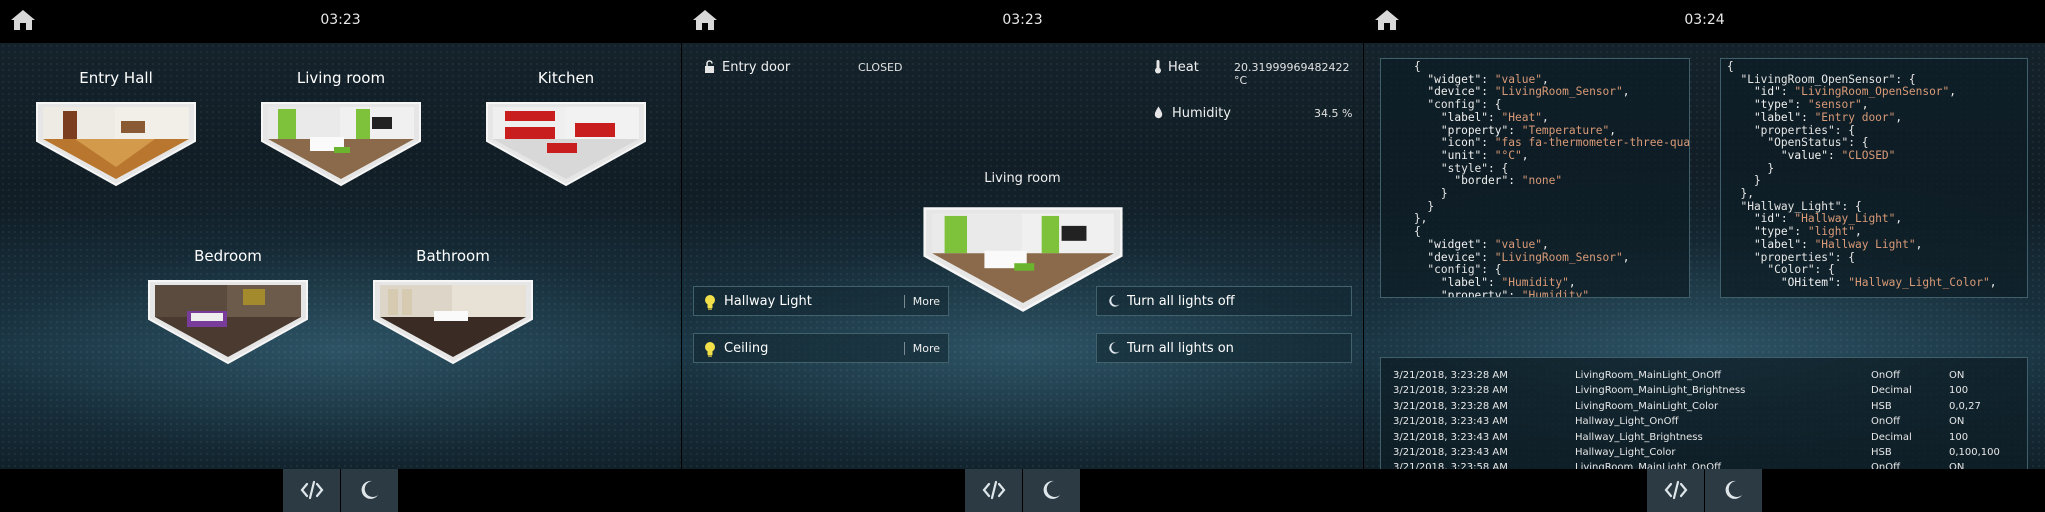 Image resolution: width=2045 pixels, height=512 pixels. What do you see at coordinates (1730, 66) in the screenshot?
I see `code-line: {` at bounding box center [1730, 66].